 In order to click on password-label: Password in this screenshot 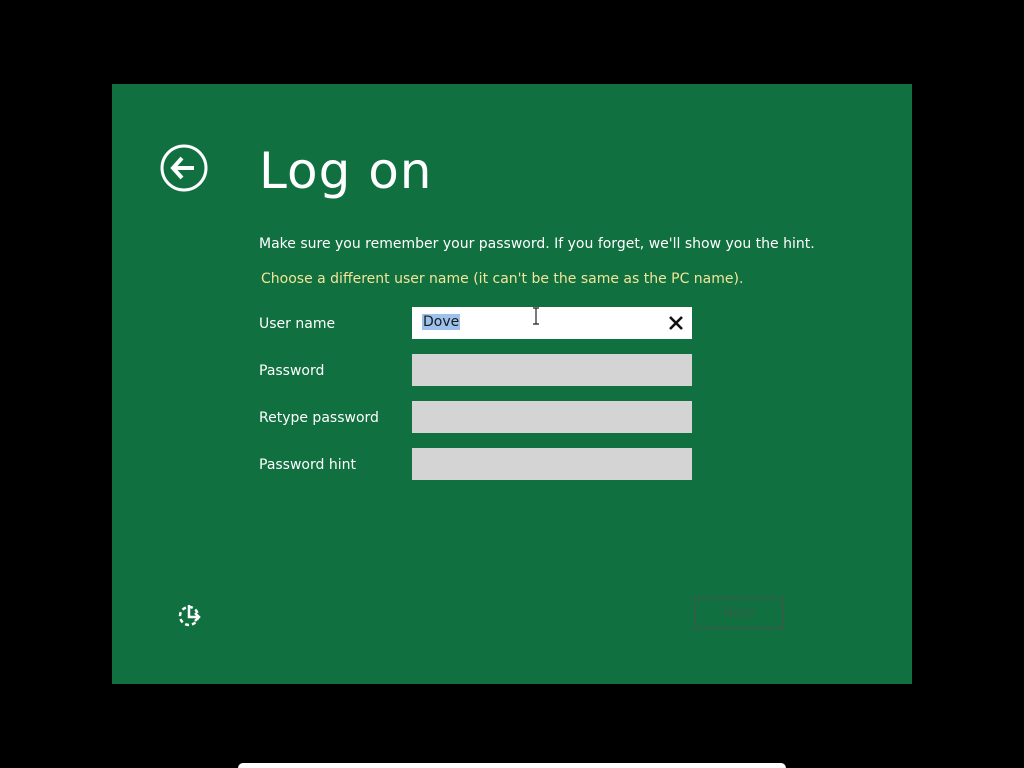, I will do `click(292, 371)`.